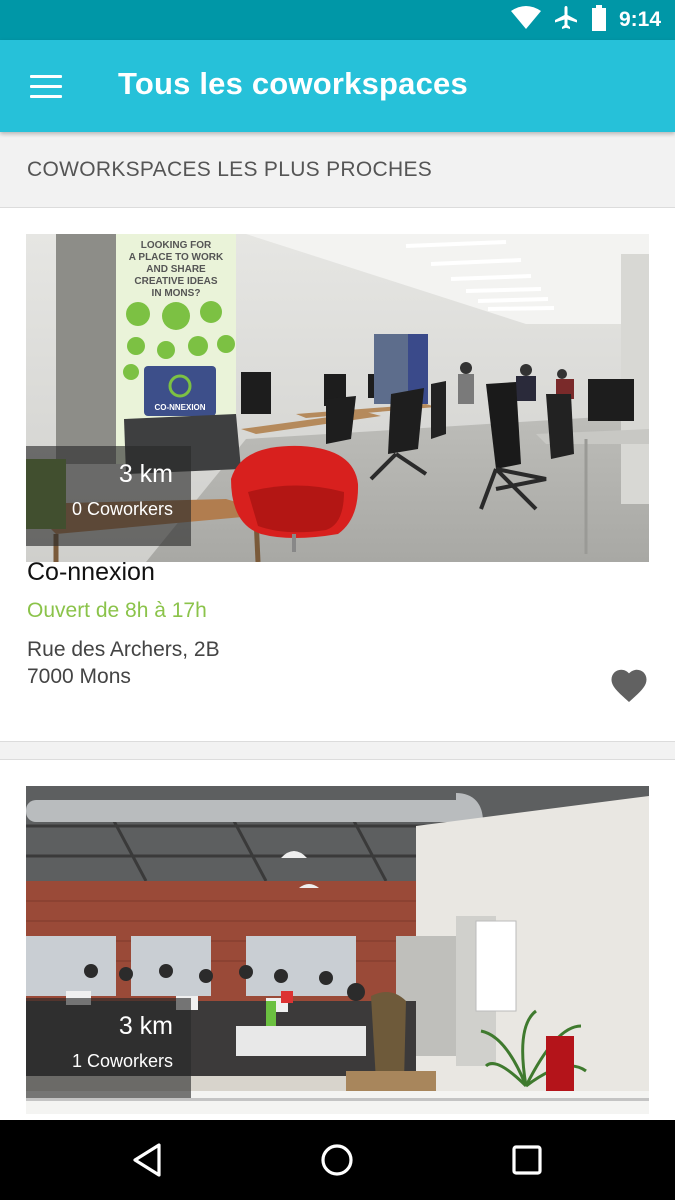  Describe the element at coordinates (337, 20) in the screenshot. I see `status-bar: 9:14` at that location.